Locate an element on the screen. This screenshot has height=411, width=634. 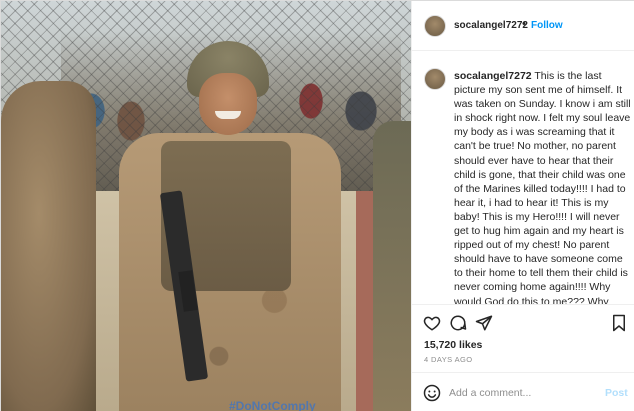
bookmark-icon is located at coordinates (619, 323).